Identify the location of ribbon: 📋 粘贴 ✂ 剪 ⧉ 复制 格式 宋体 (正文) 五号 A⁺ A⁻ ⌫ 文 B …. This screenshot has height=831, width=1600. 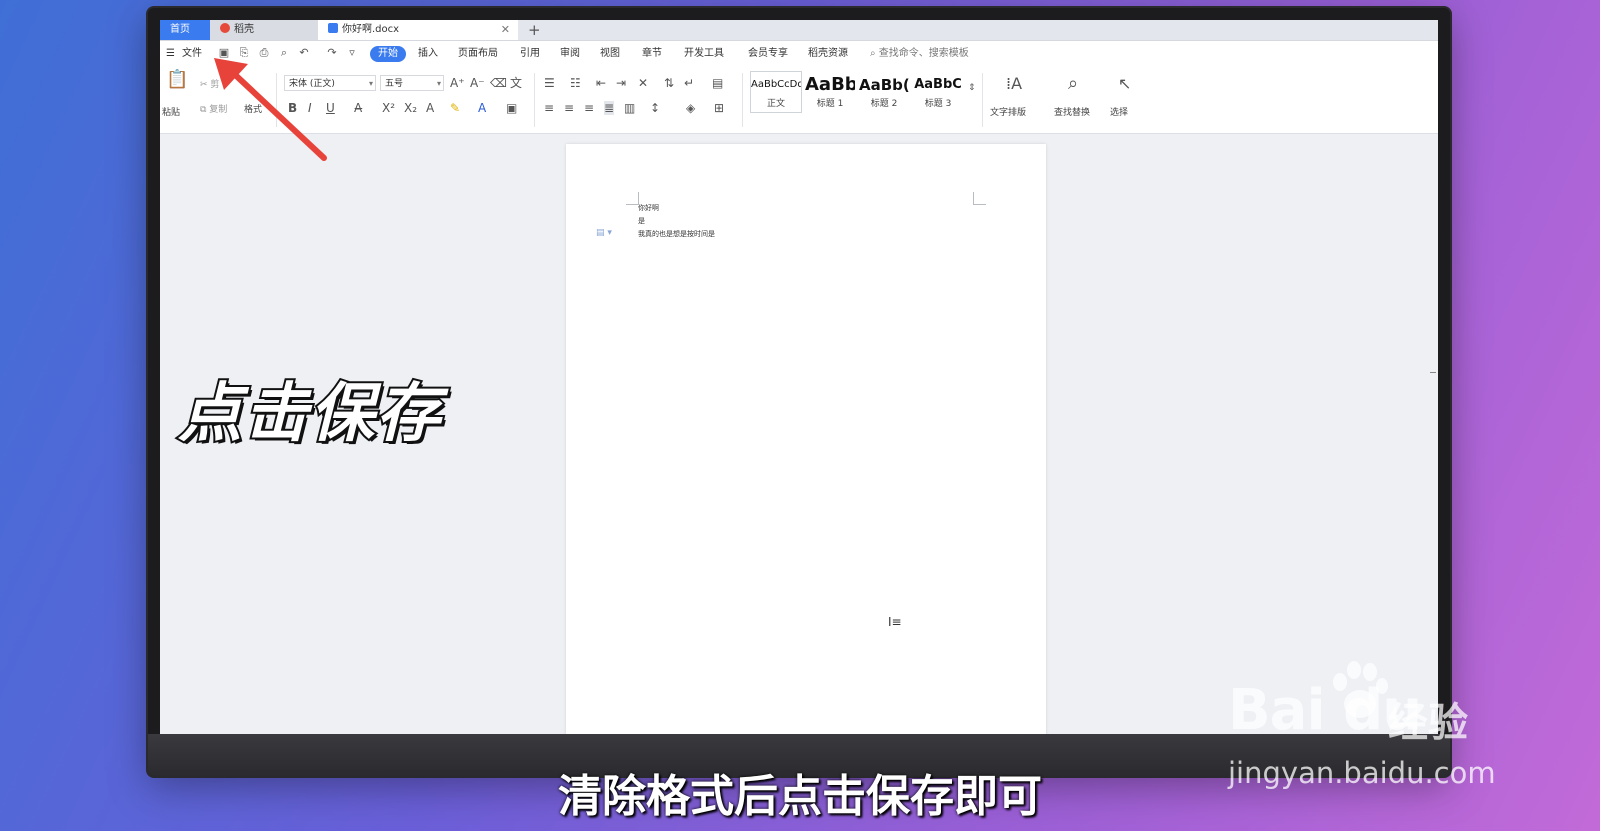
(799, 100).